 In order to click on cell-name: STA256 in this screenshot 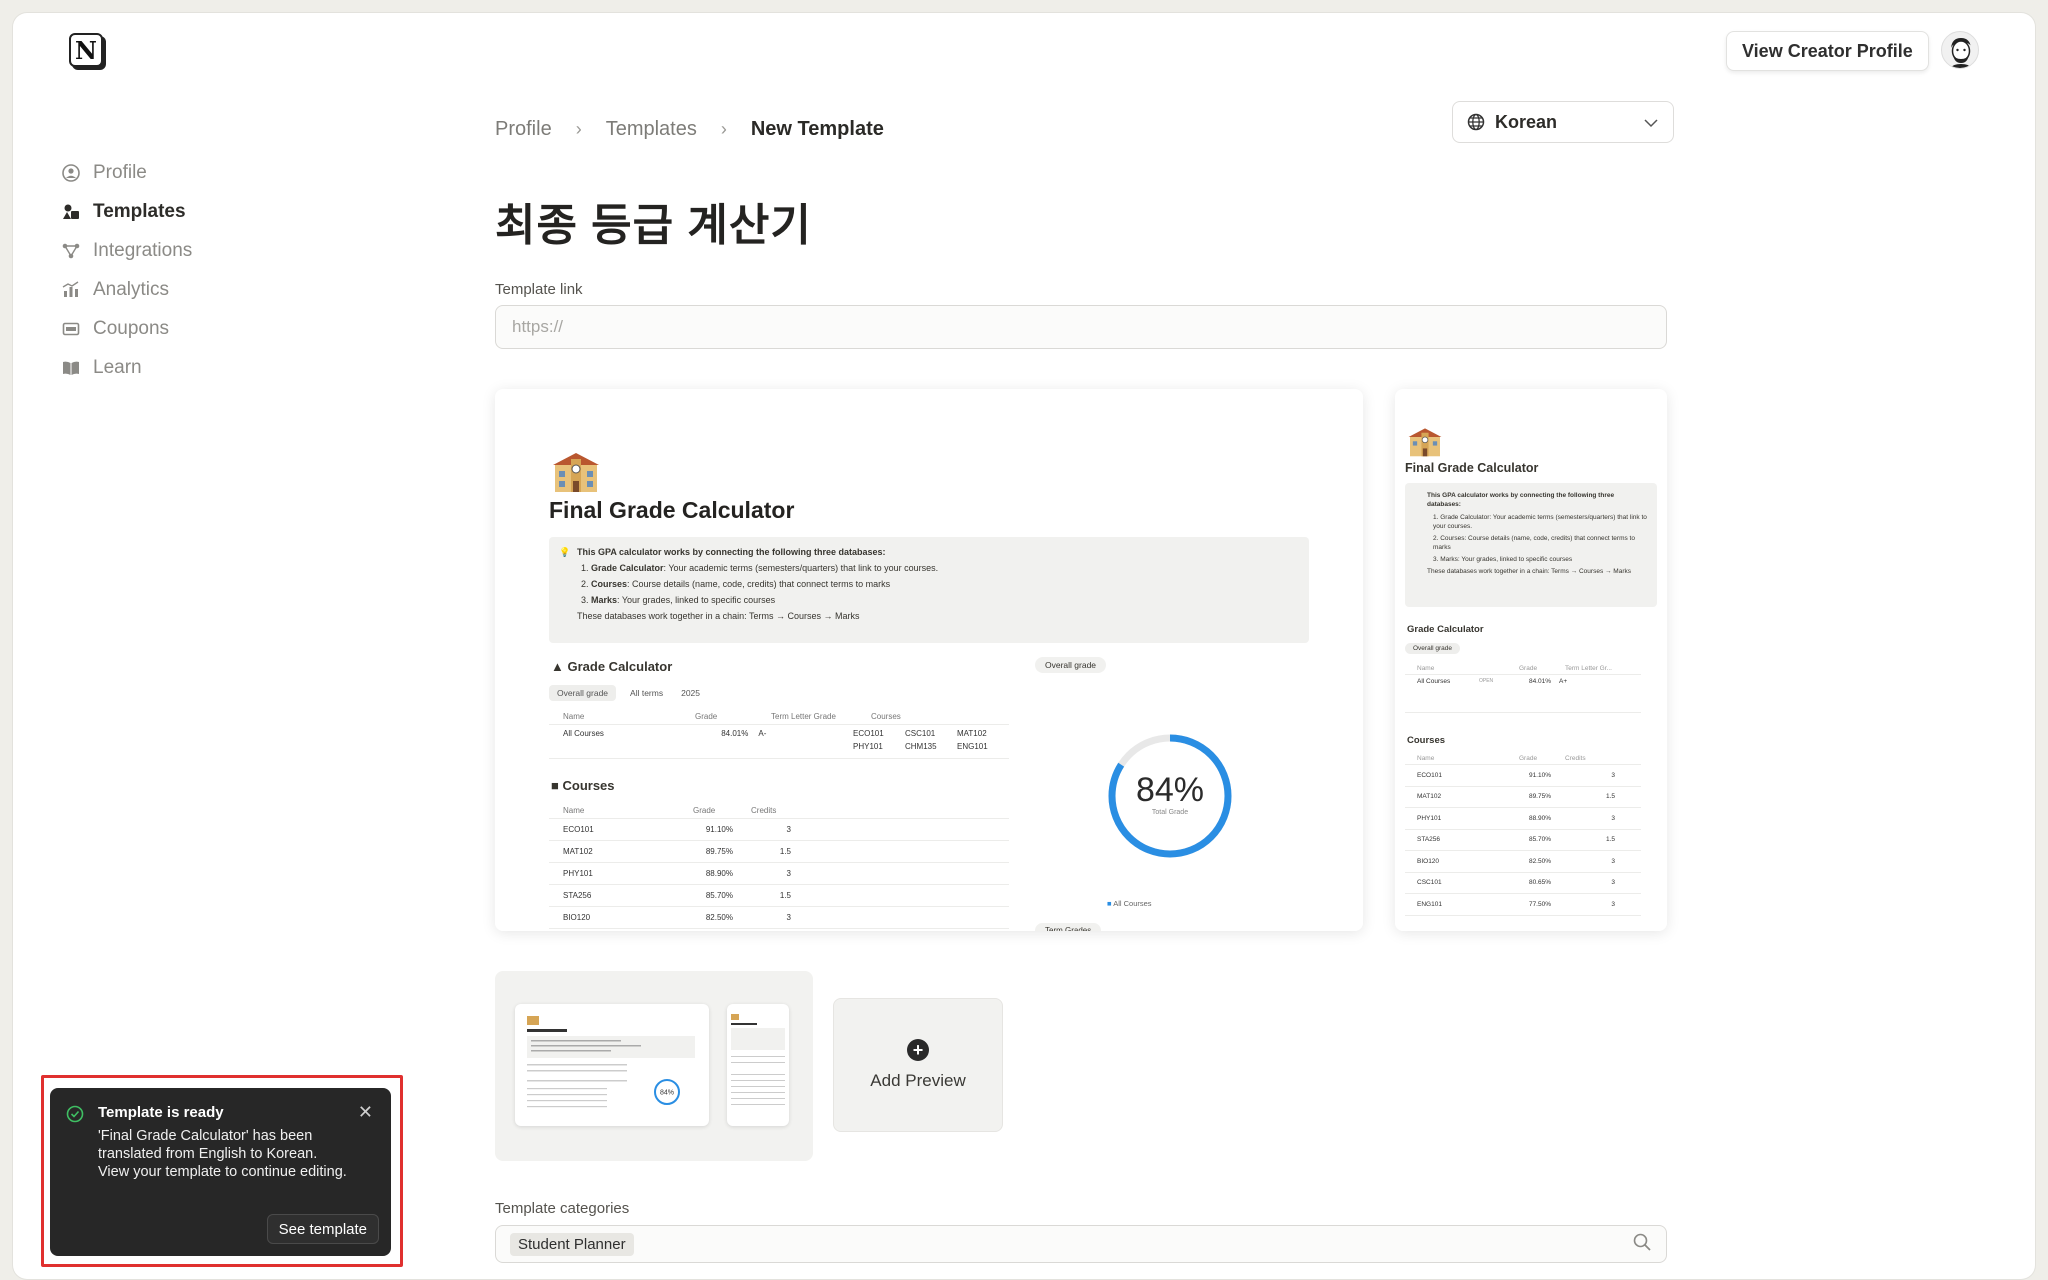, I will do `click(577, 895)`.